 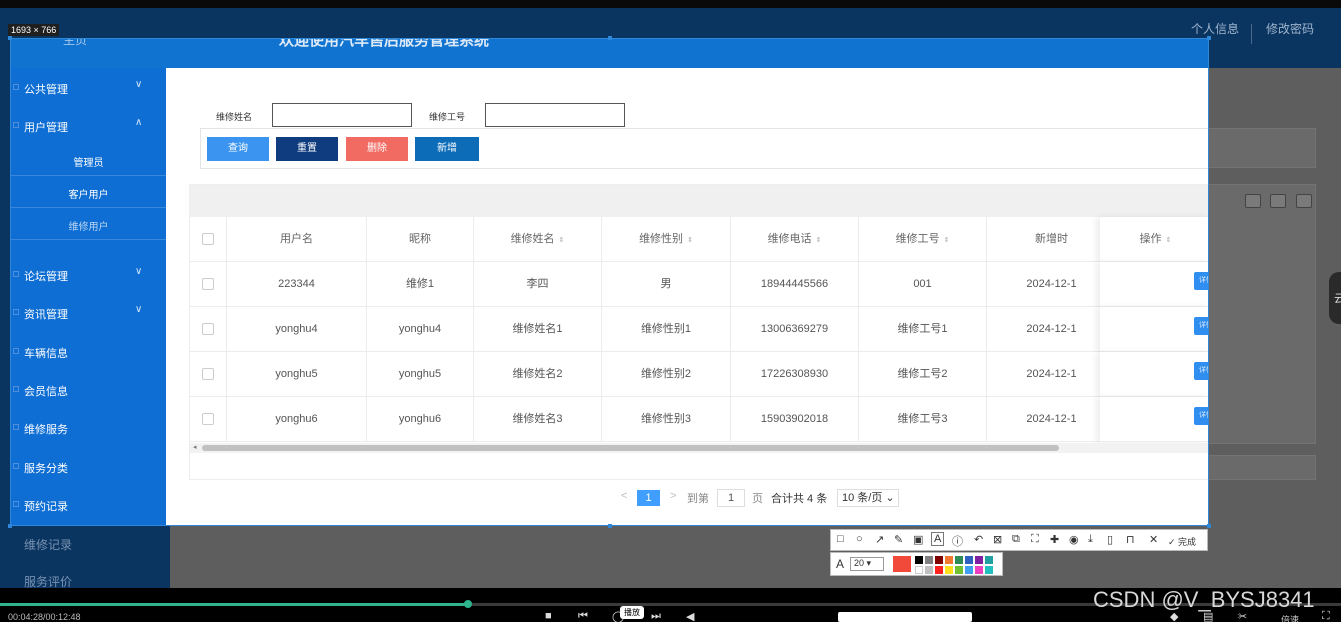 What do you see at coordinates (88, 428) in the screenshot?
I see `sidebar-item-repair-service: 维修服务` at bounding box center [88, 428].